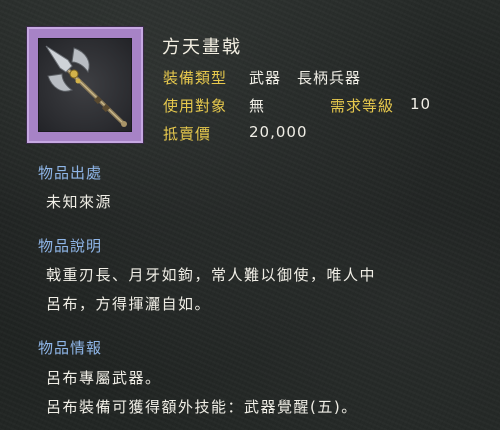 This screenshot has height=430, width=500. What do you see at coordinates (79, 202) in the screenshot?
I see `origin-line: 未知來源` at bounding box center [79, 202].